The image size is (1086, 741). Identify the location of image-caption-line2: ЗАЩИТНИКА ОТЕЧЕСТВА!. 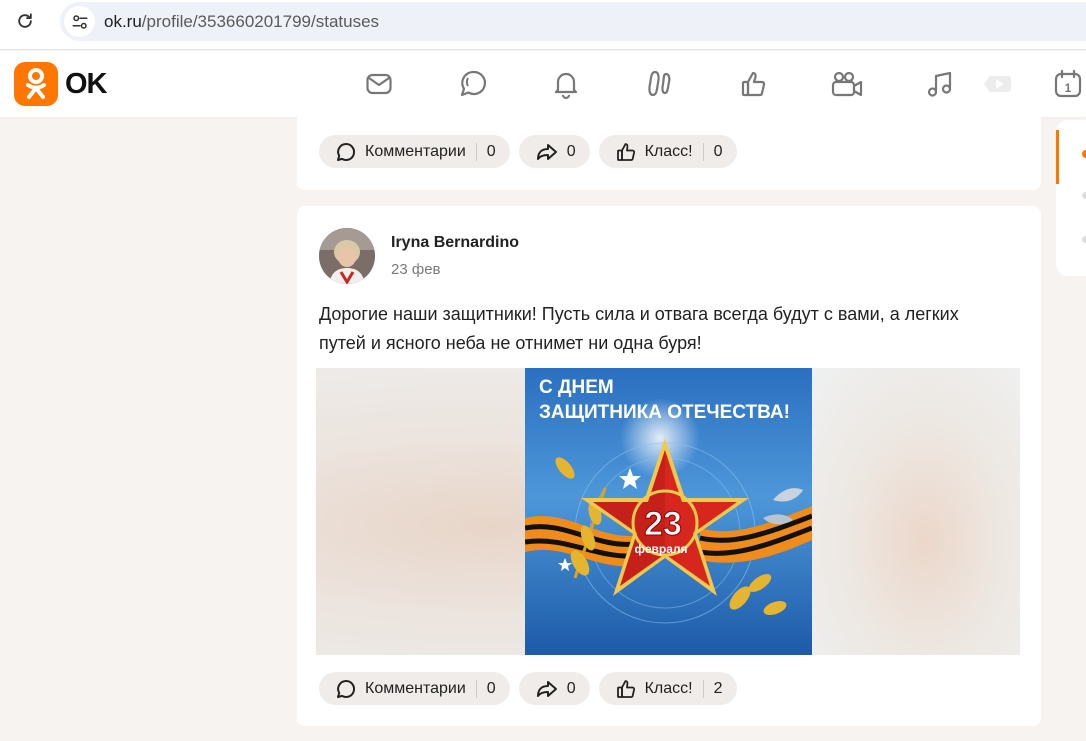
(664, 412).